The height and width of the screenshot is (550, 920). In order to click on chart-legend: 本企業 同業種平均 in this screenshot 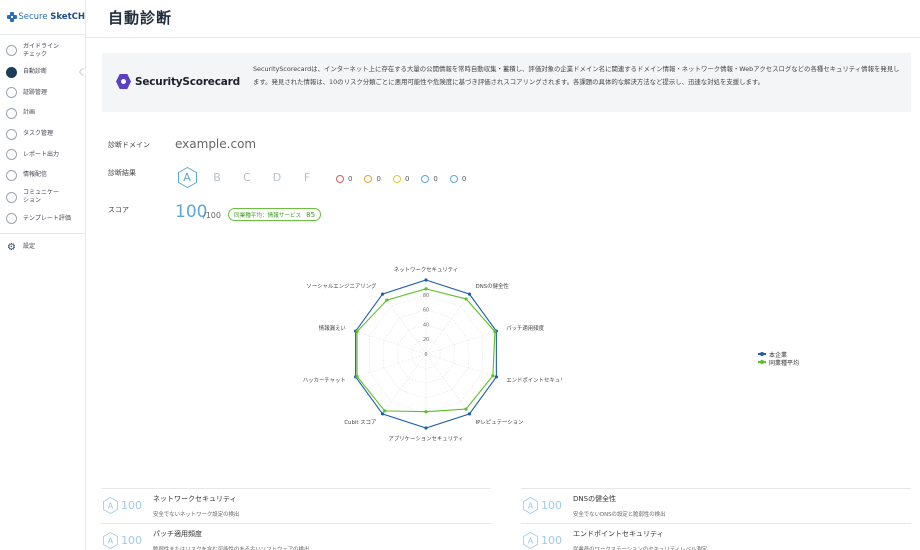, I will do `click(779, 358)`.